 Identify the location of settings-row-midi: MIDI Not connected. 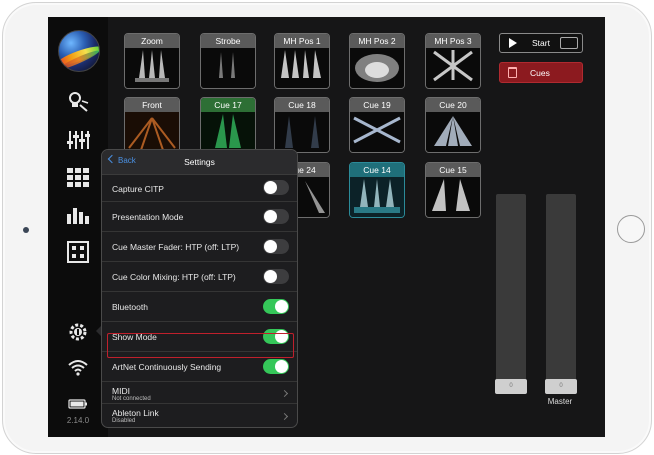
(199, 393).